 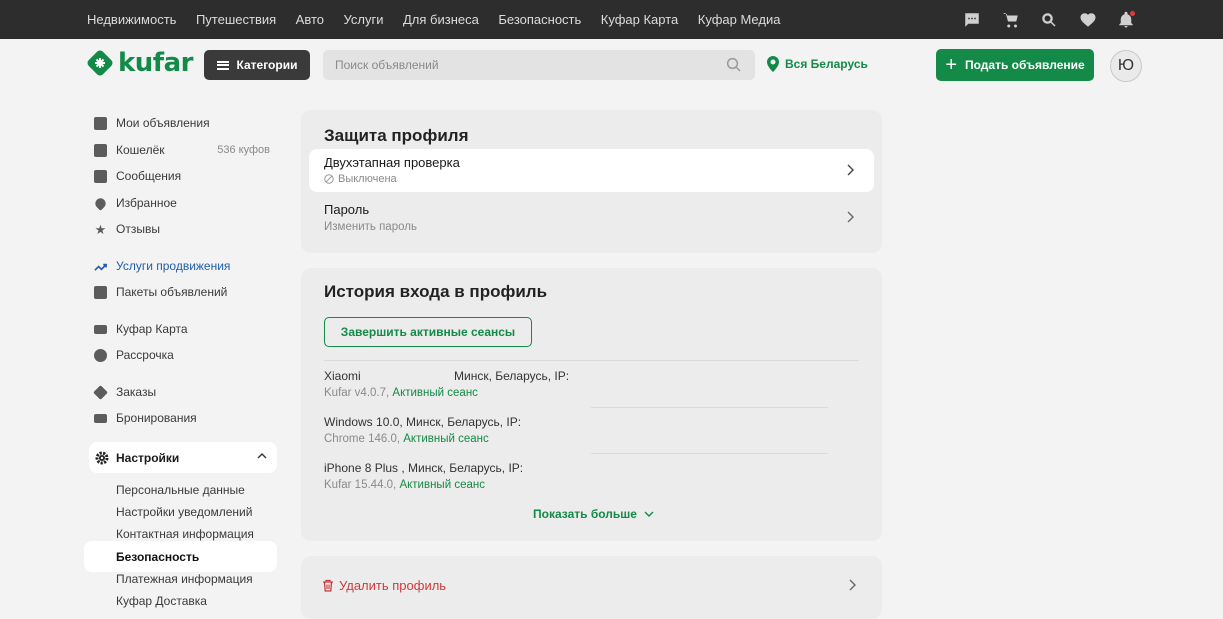 I want to click on disabled-icon, so click(x=329, y=179).